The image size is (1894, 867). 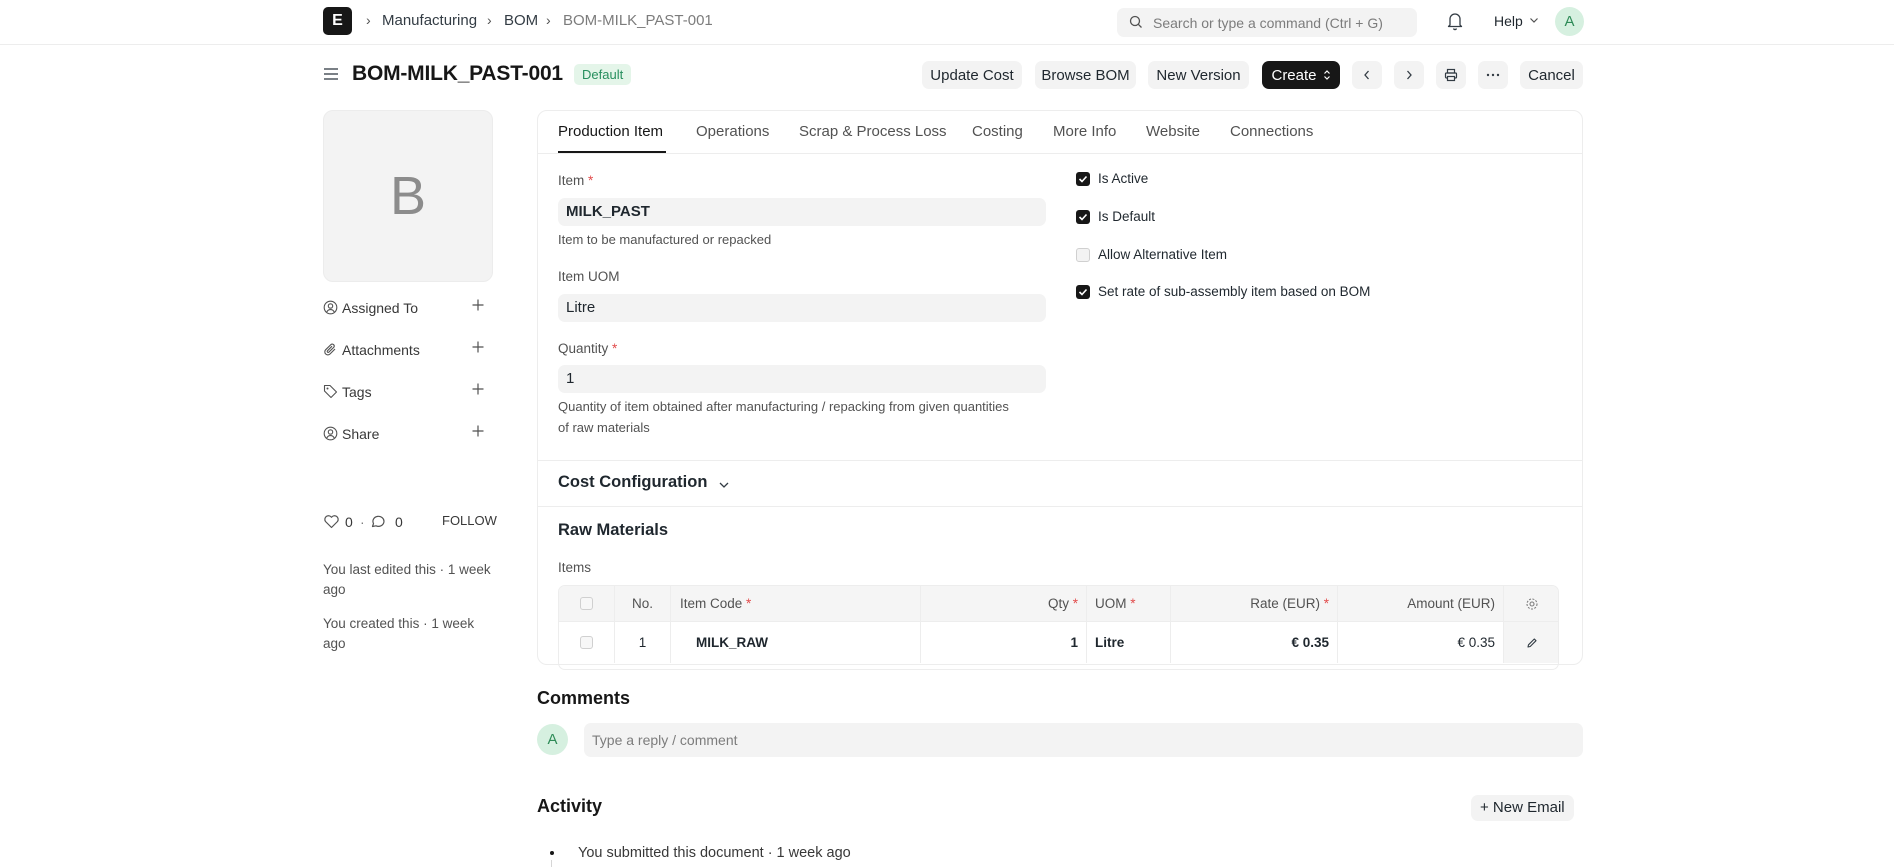 What do you see at coordinates (1551, 75) in the screenshot?
I see `cancel-button: Cancel` at bounding box center [1551, 75].